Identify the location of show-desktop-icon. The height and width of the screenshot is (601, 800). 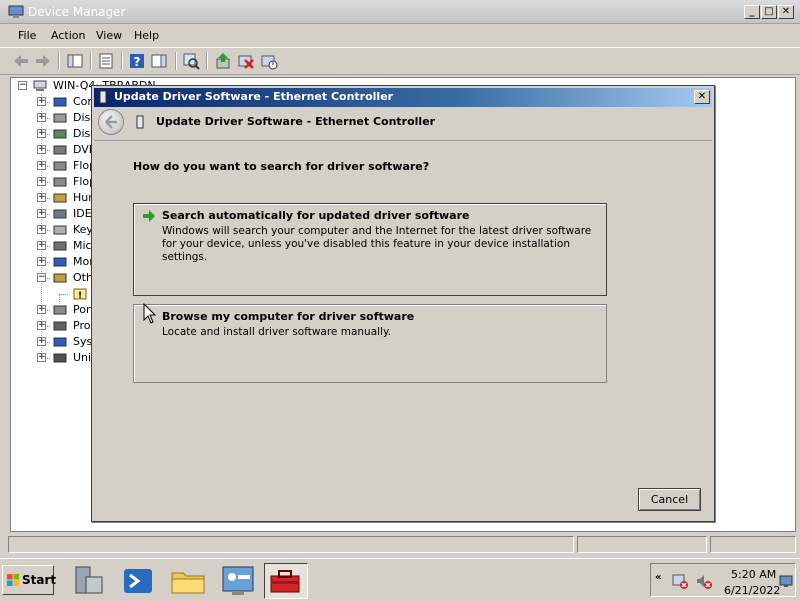
(786, 581).